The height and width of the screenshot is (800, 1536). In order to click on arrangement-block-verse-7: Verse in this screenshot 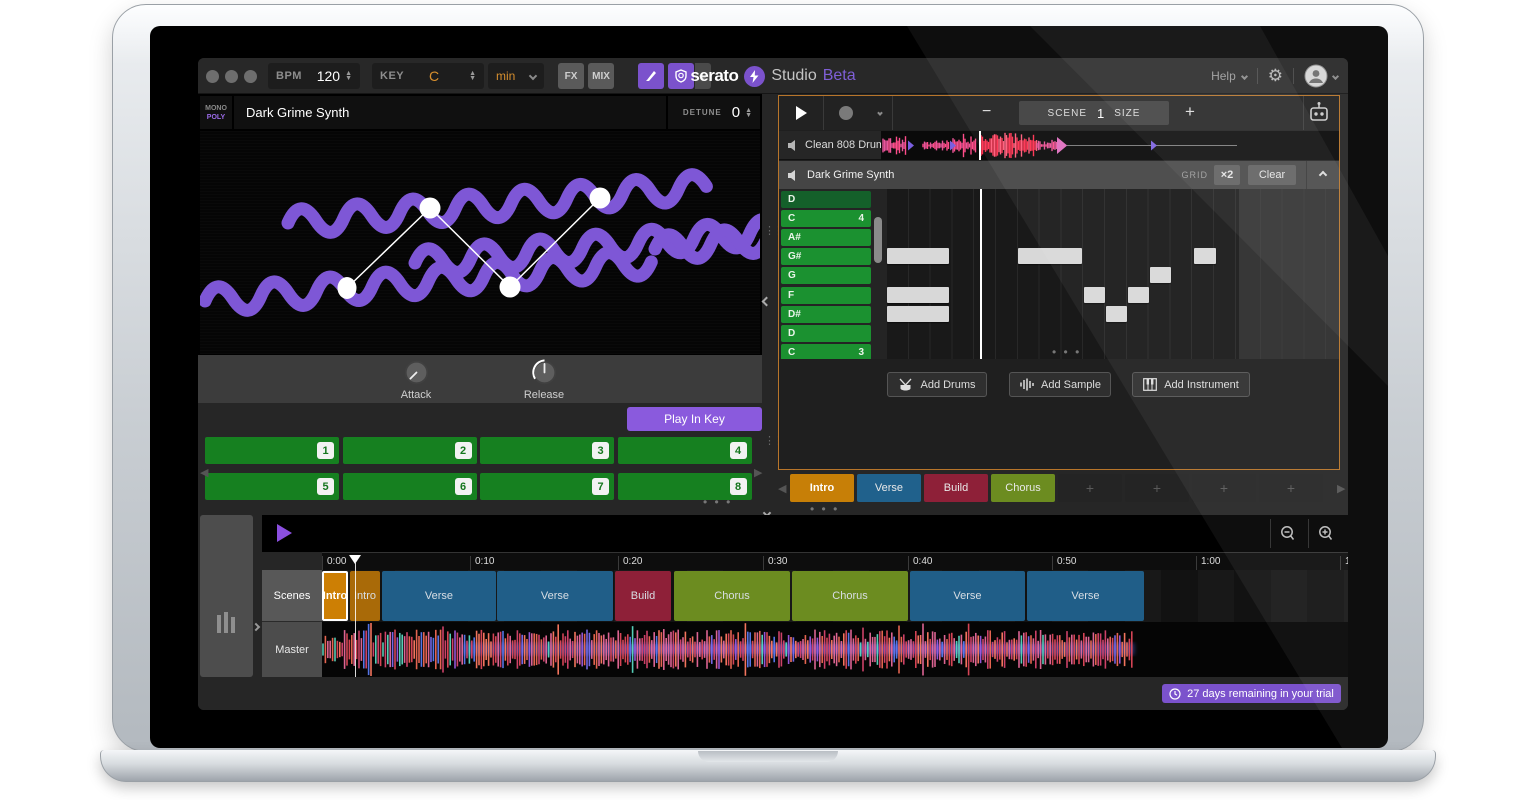, I will do `click(967, 596)`.